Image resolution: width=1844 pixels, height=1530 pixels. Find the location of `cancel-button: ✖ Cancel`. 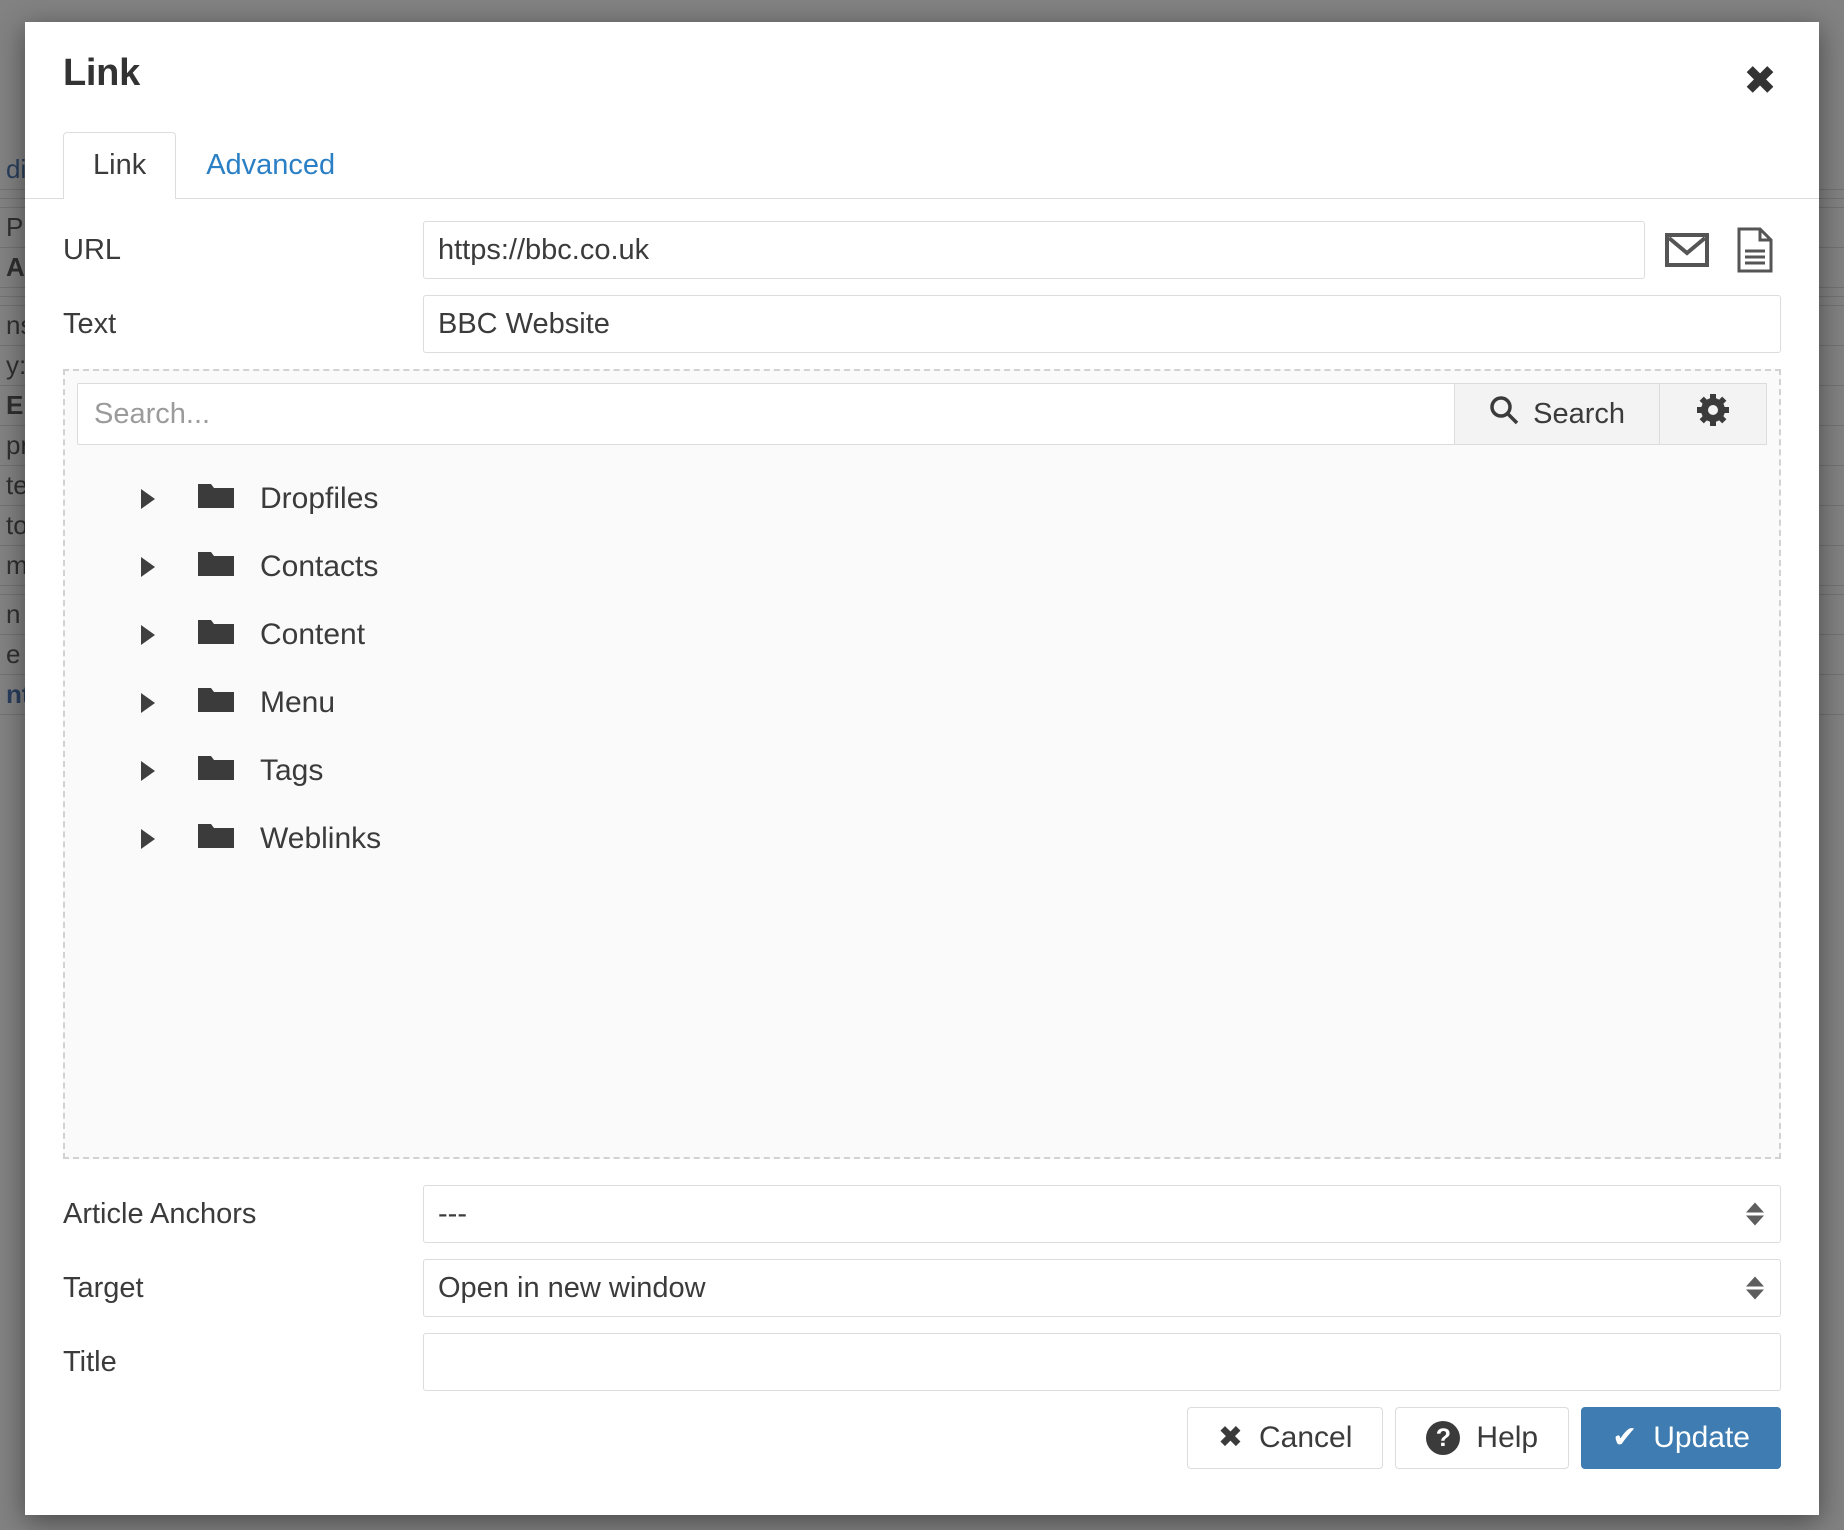

cancel-button: ✖ Cancel is located at coordinates (1285, 1438).